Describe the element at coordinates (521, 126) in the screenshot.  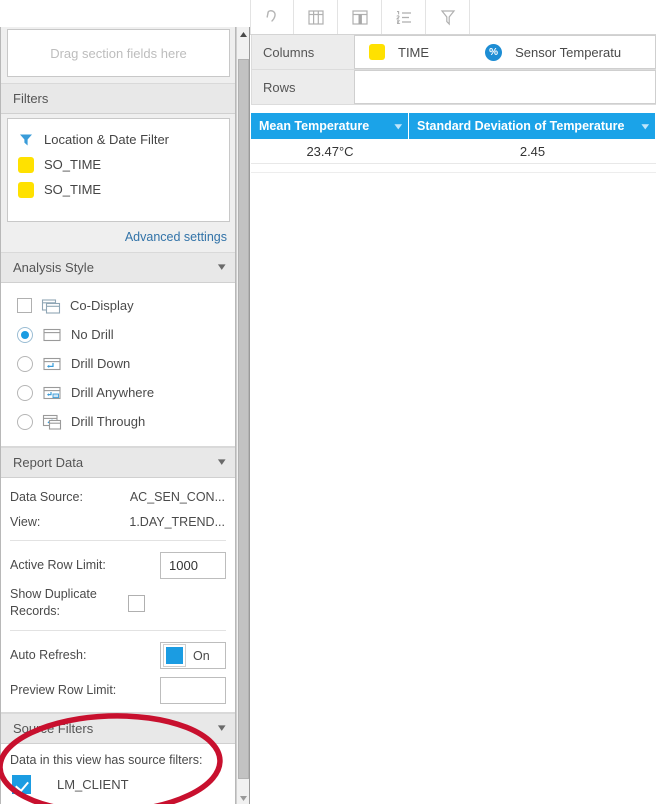
I see `column-header-label: Standard Deviation of Temperature` at that location.